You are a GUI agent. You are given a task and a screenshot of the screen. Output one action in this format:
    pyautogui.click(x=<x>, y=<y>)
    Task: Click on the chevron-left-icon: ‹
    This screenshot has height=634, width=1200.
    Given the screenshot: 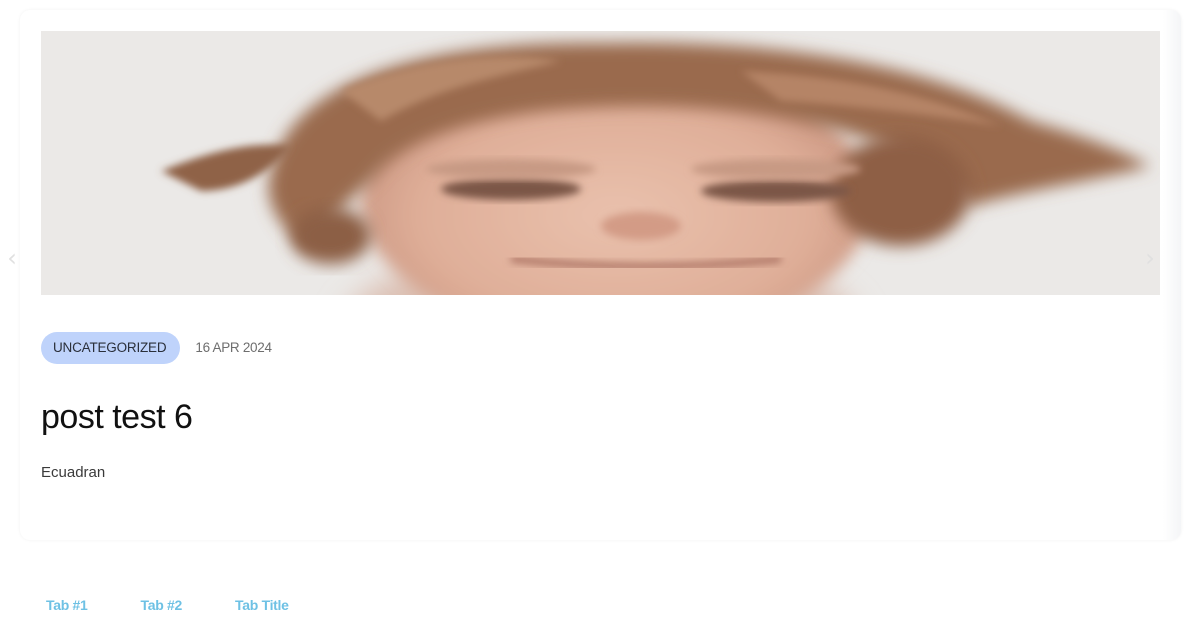 What is the action you would take?
    pyautogui.click(x=12, y=258)
    